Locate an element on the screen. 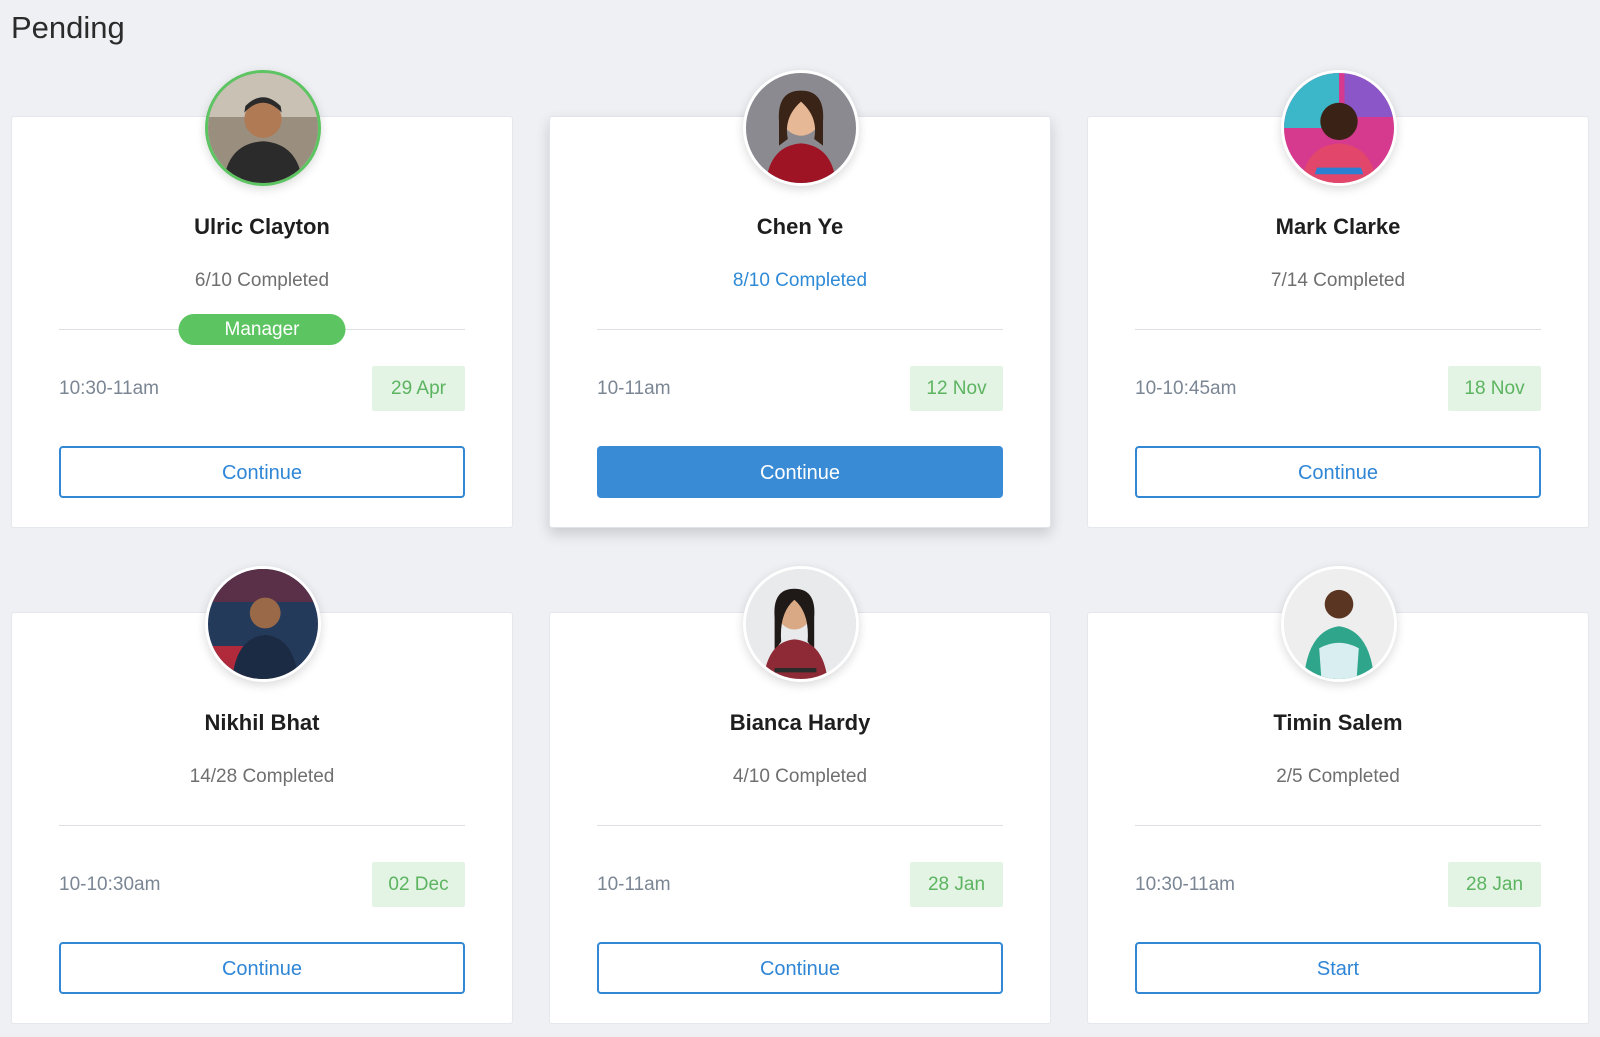 This screenshot has height=1037, width=1600. person-name: Nikhil Bhat is located at coordinates (262, 722).